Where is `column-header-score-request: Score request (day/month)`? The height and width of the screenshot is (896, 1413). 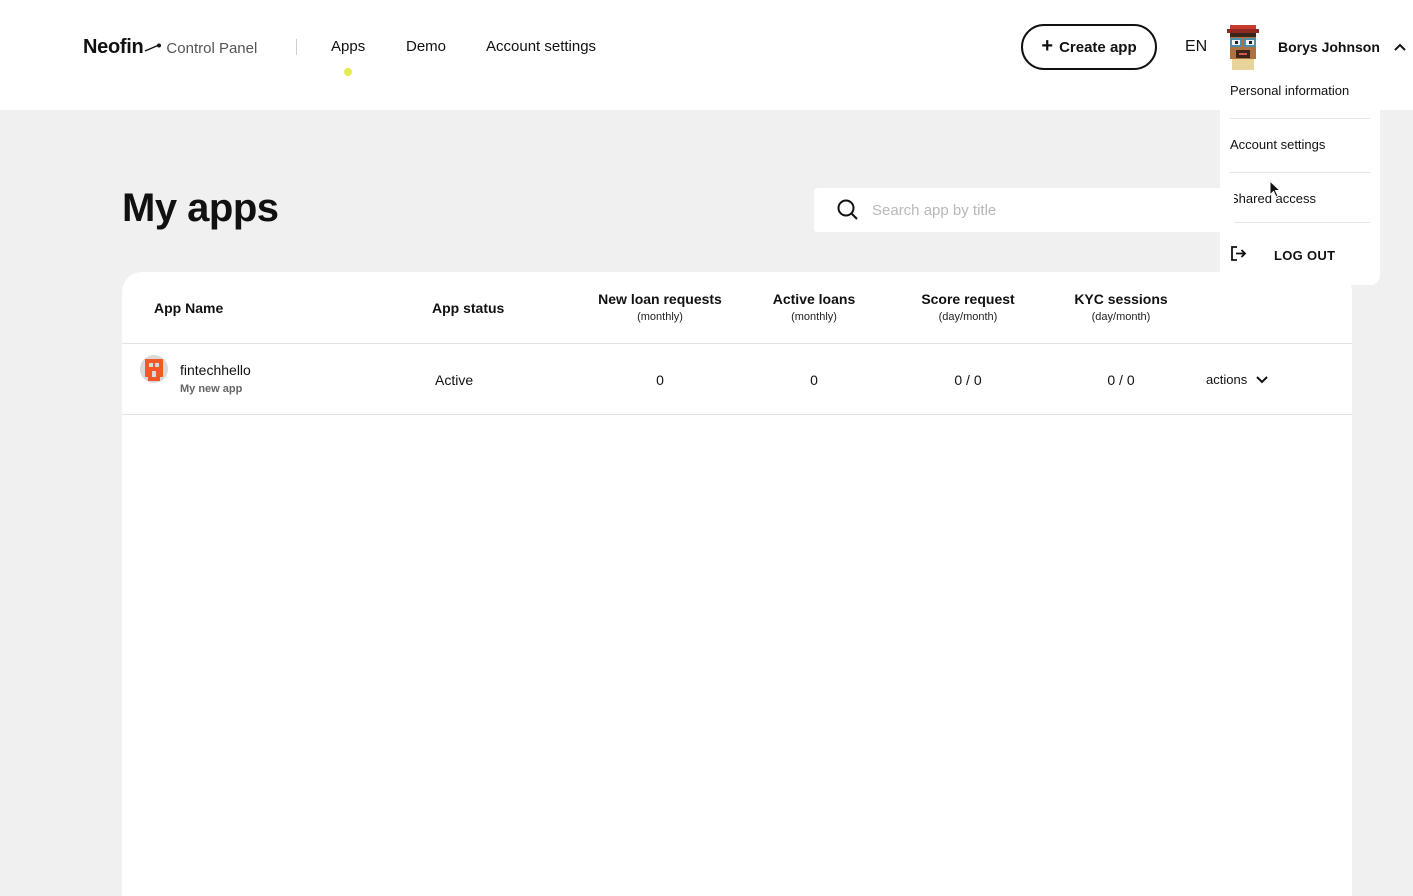 column-header-score-request: Score request (day/month) is located at coordinates (968, 307).